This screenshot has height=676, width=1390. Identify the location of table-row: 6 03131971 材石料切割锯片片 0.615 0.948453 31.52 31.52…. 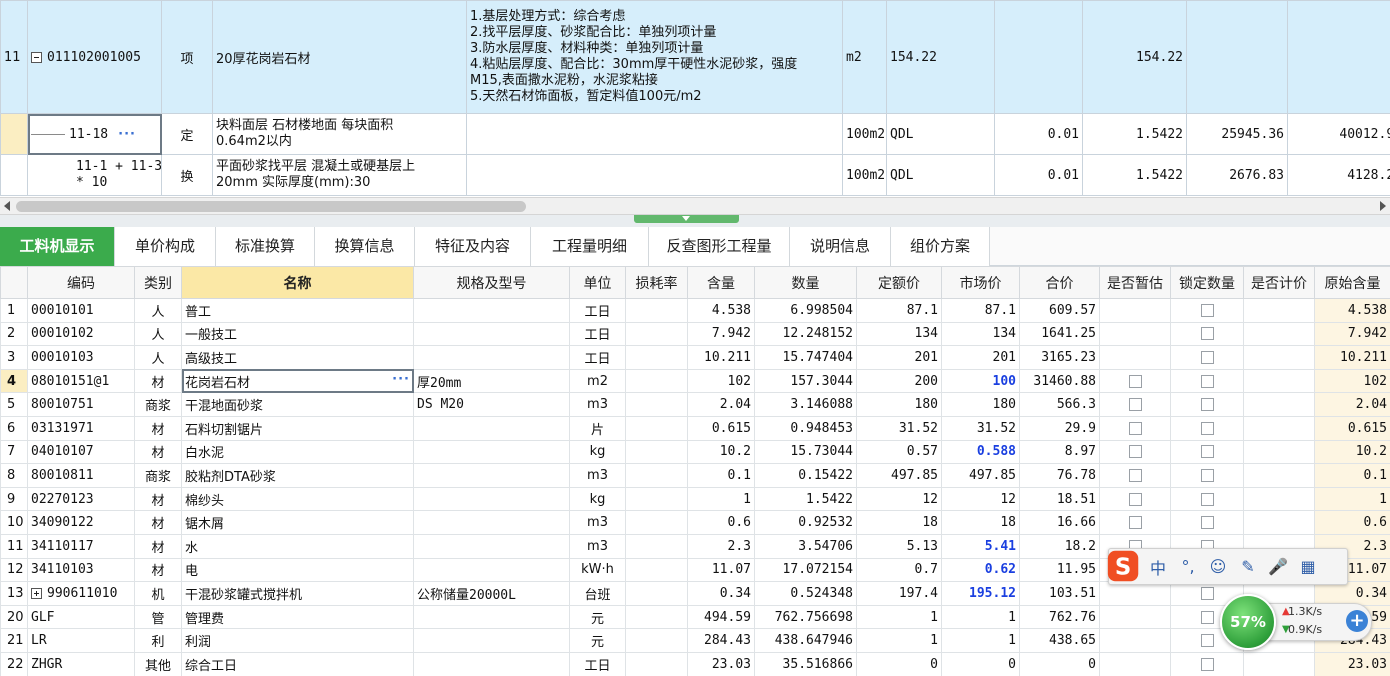
(695, 428).